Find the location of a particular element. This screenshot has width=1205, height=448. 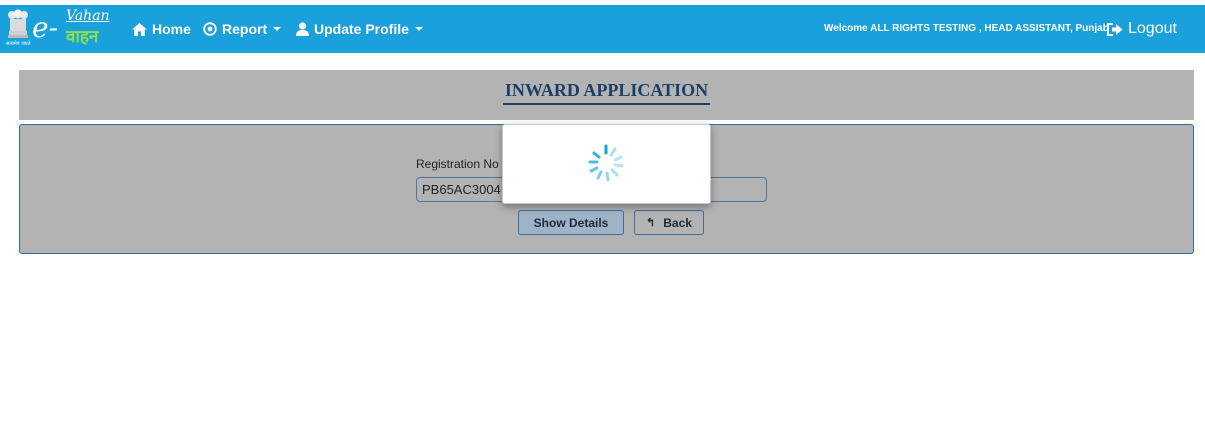

emblem-icon is located at coordinates (18, 23).